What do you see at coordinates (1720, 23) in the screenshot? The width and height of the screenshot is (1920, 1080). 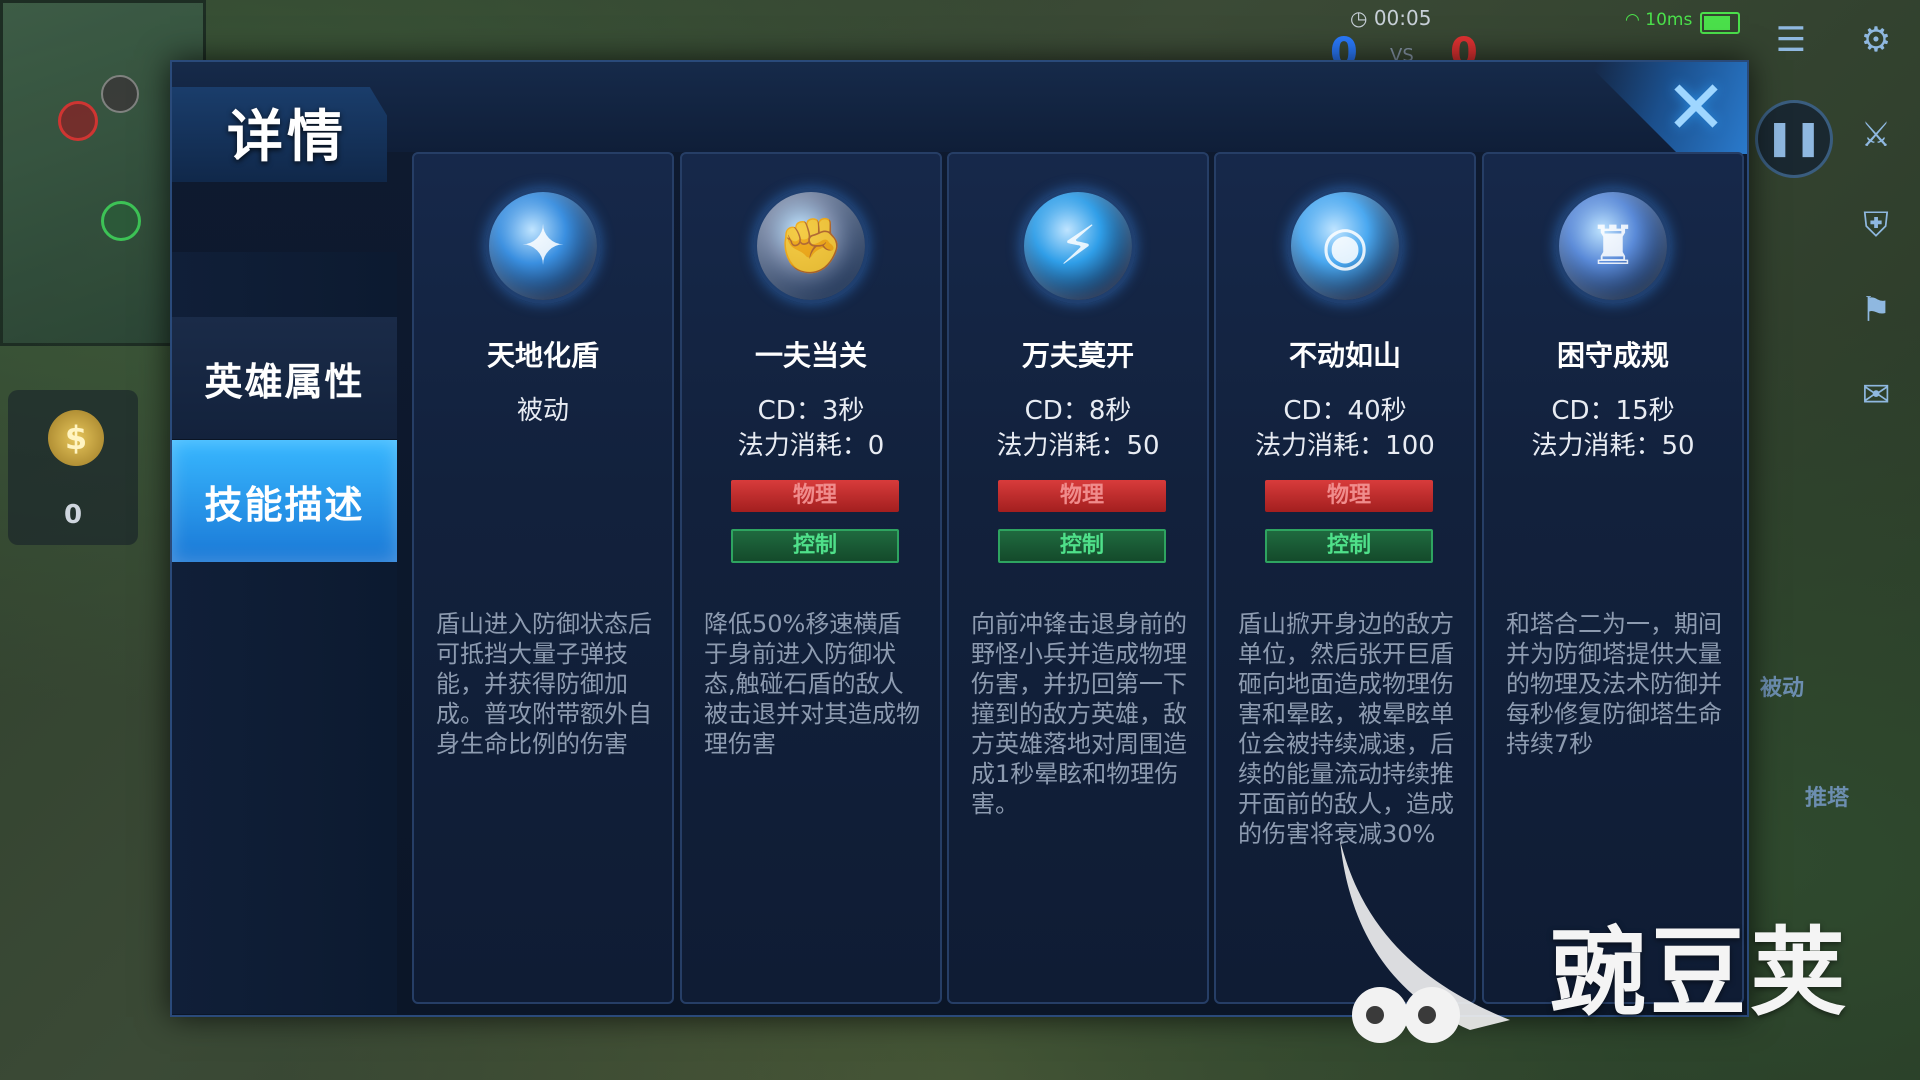 I see `battery-icon` at bounding box center [1720, 23].